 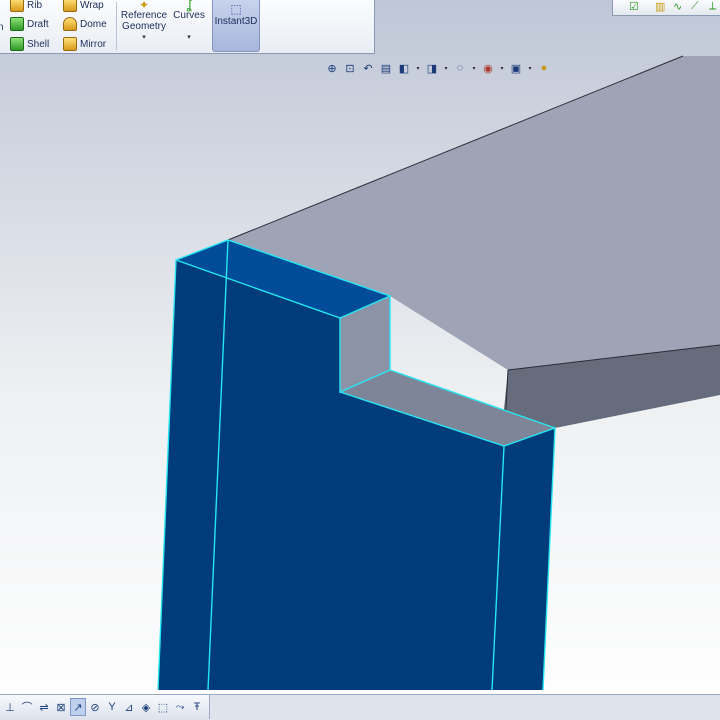 I want to click on filter-edges-icon: ↗, so click(x=78, y=707).